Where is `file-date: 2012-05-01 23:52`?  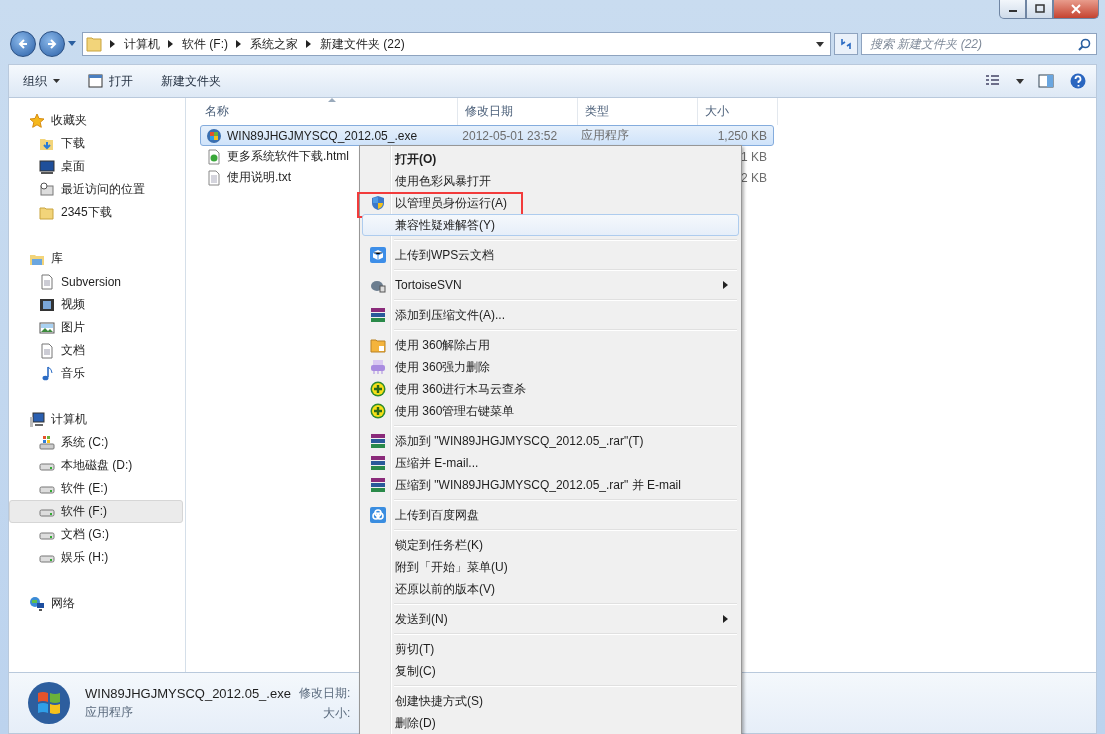
file-date: 2012-05-01 23:52 is located at coordinates (510, 135).